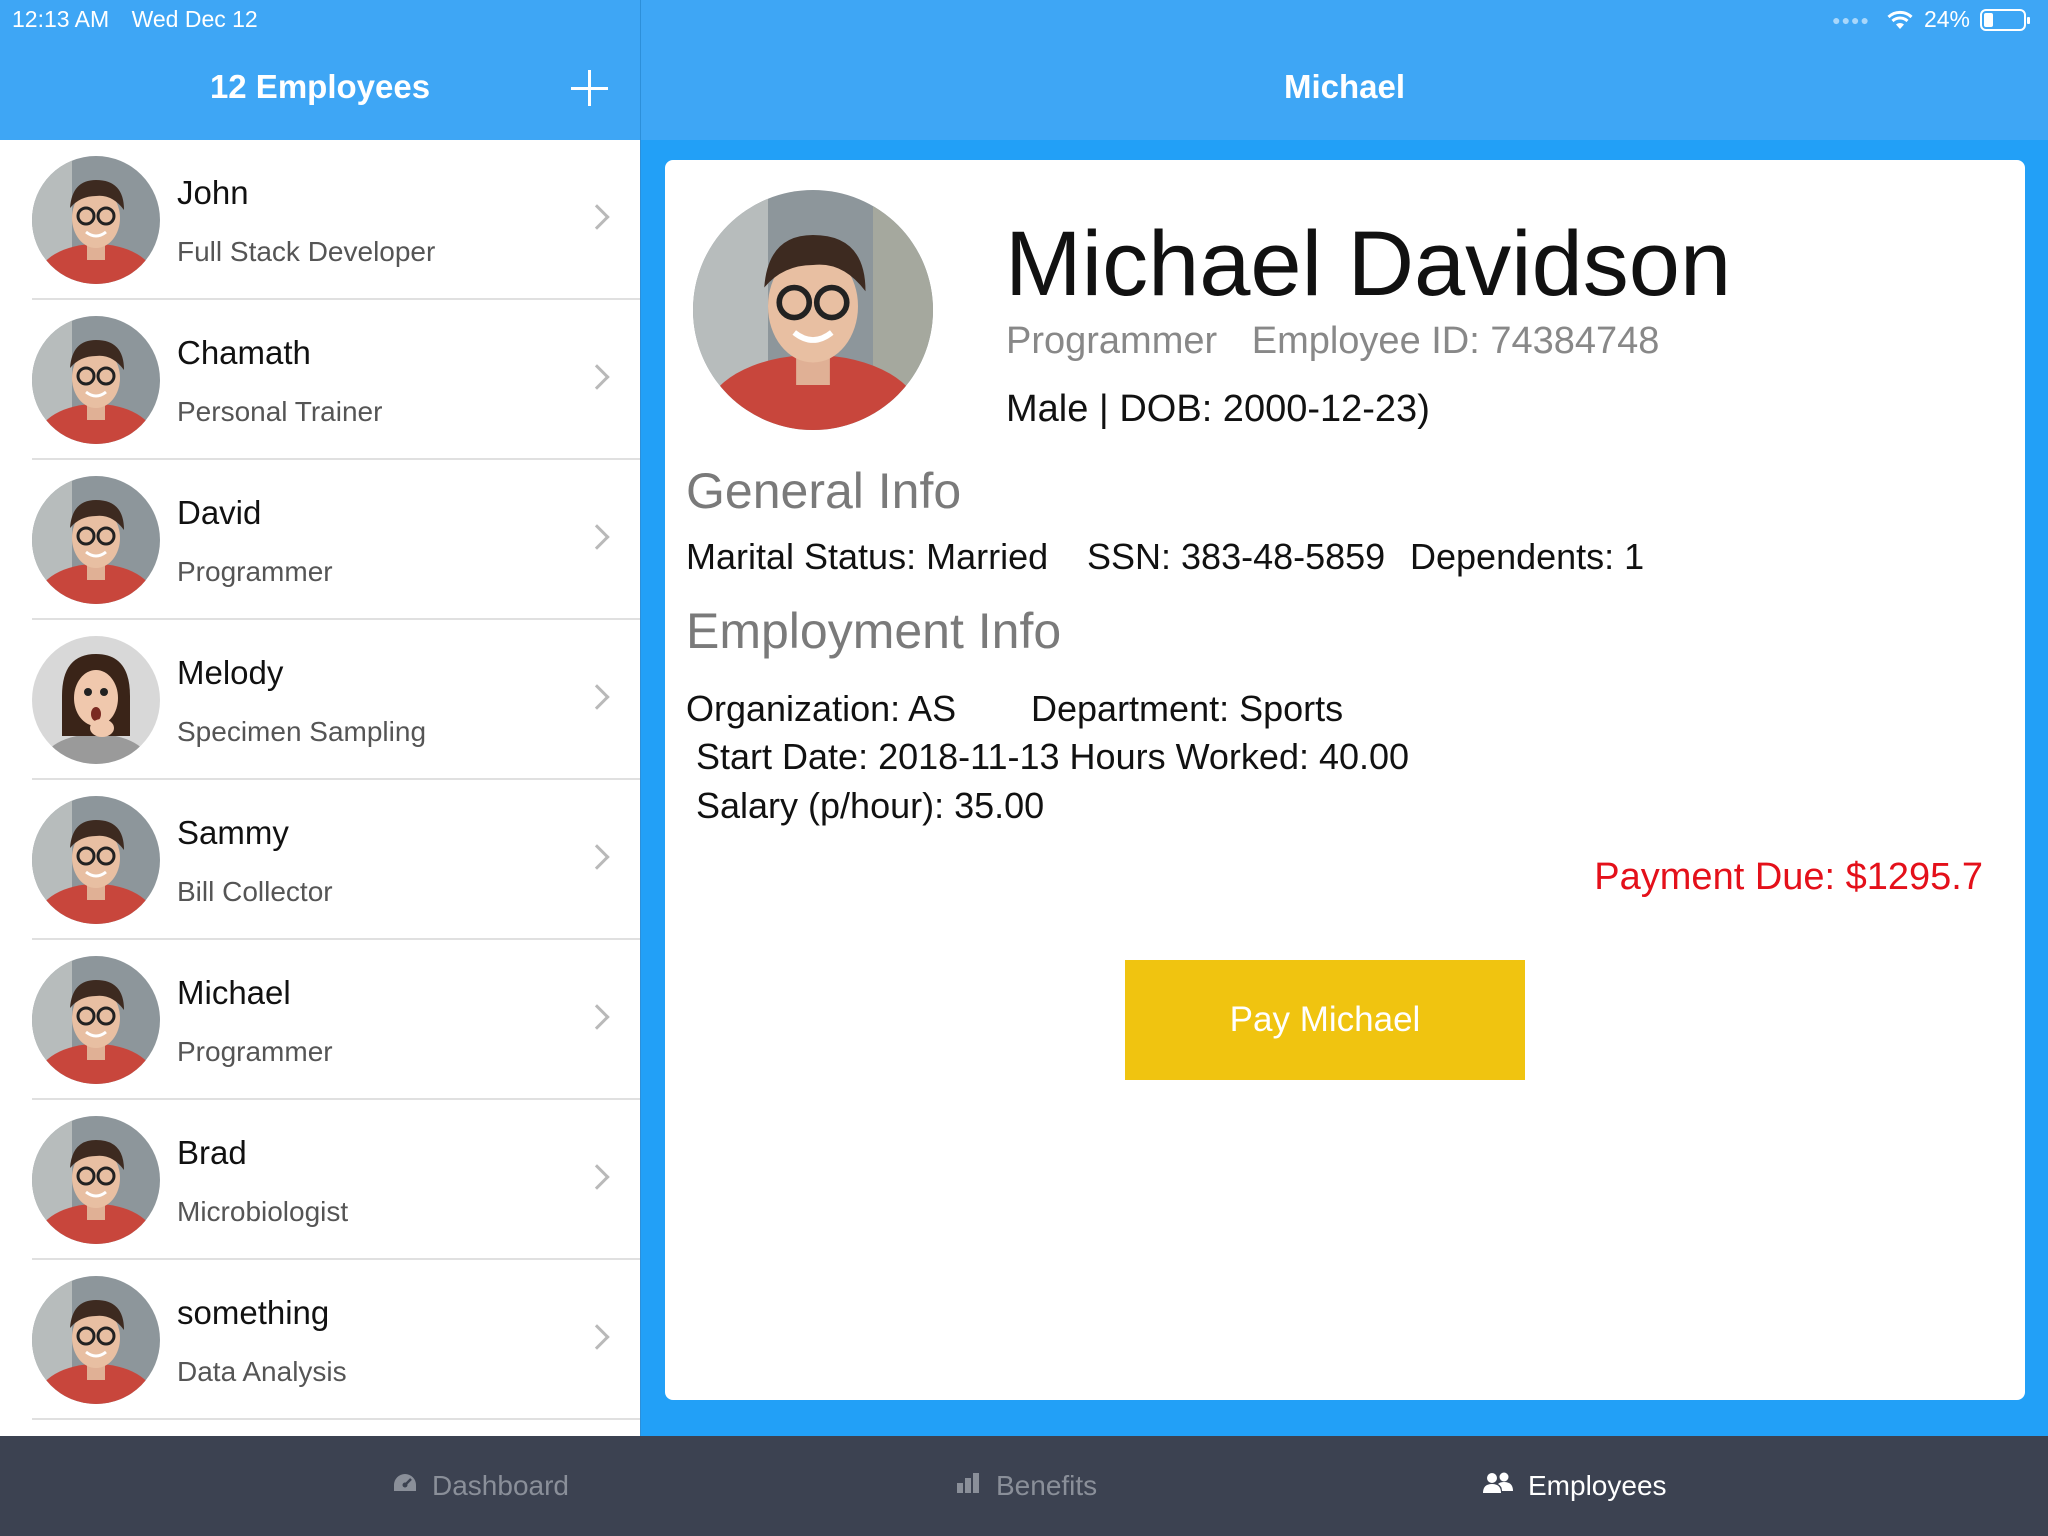 The height and width of the screenshot is (1536, 2048). I want to click on employee-role: Full Stack Developer, so click(306, 251).